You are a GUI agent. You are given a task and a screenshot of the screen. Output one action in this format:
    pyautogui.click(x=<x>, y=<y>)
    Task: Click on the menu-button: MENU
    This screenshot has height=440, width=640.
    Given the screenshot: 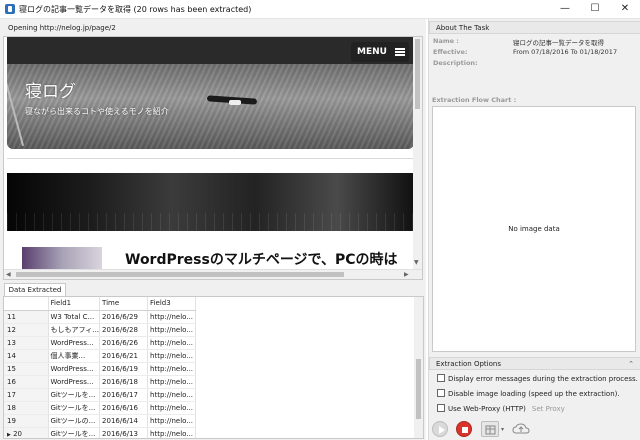 What is the action you would take?
    pyautogui.click(x=380, y=52)
    